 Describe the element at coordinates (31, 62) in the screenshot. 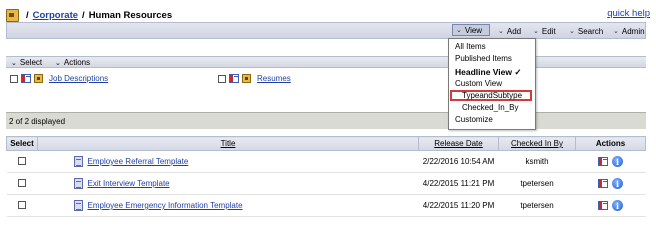

I see `select-menu-label: Select` at that location.